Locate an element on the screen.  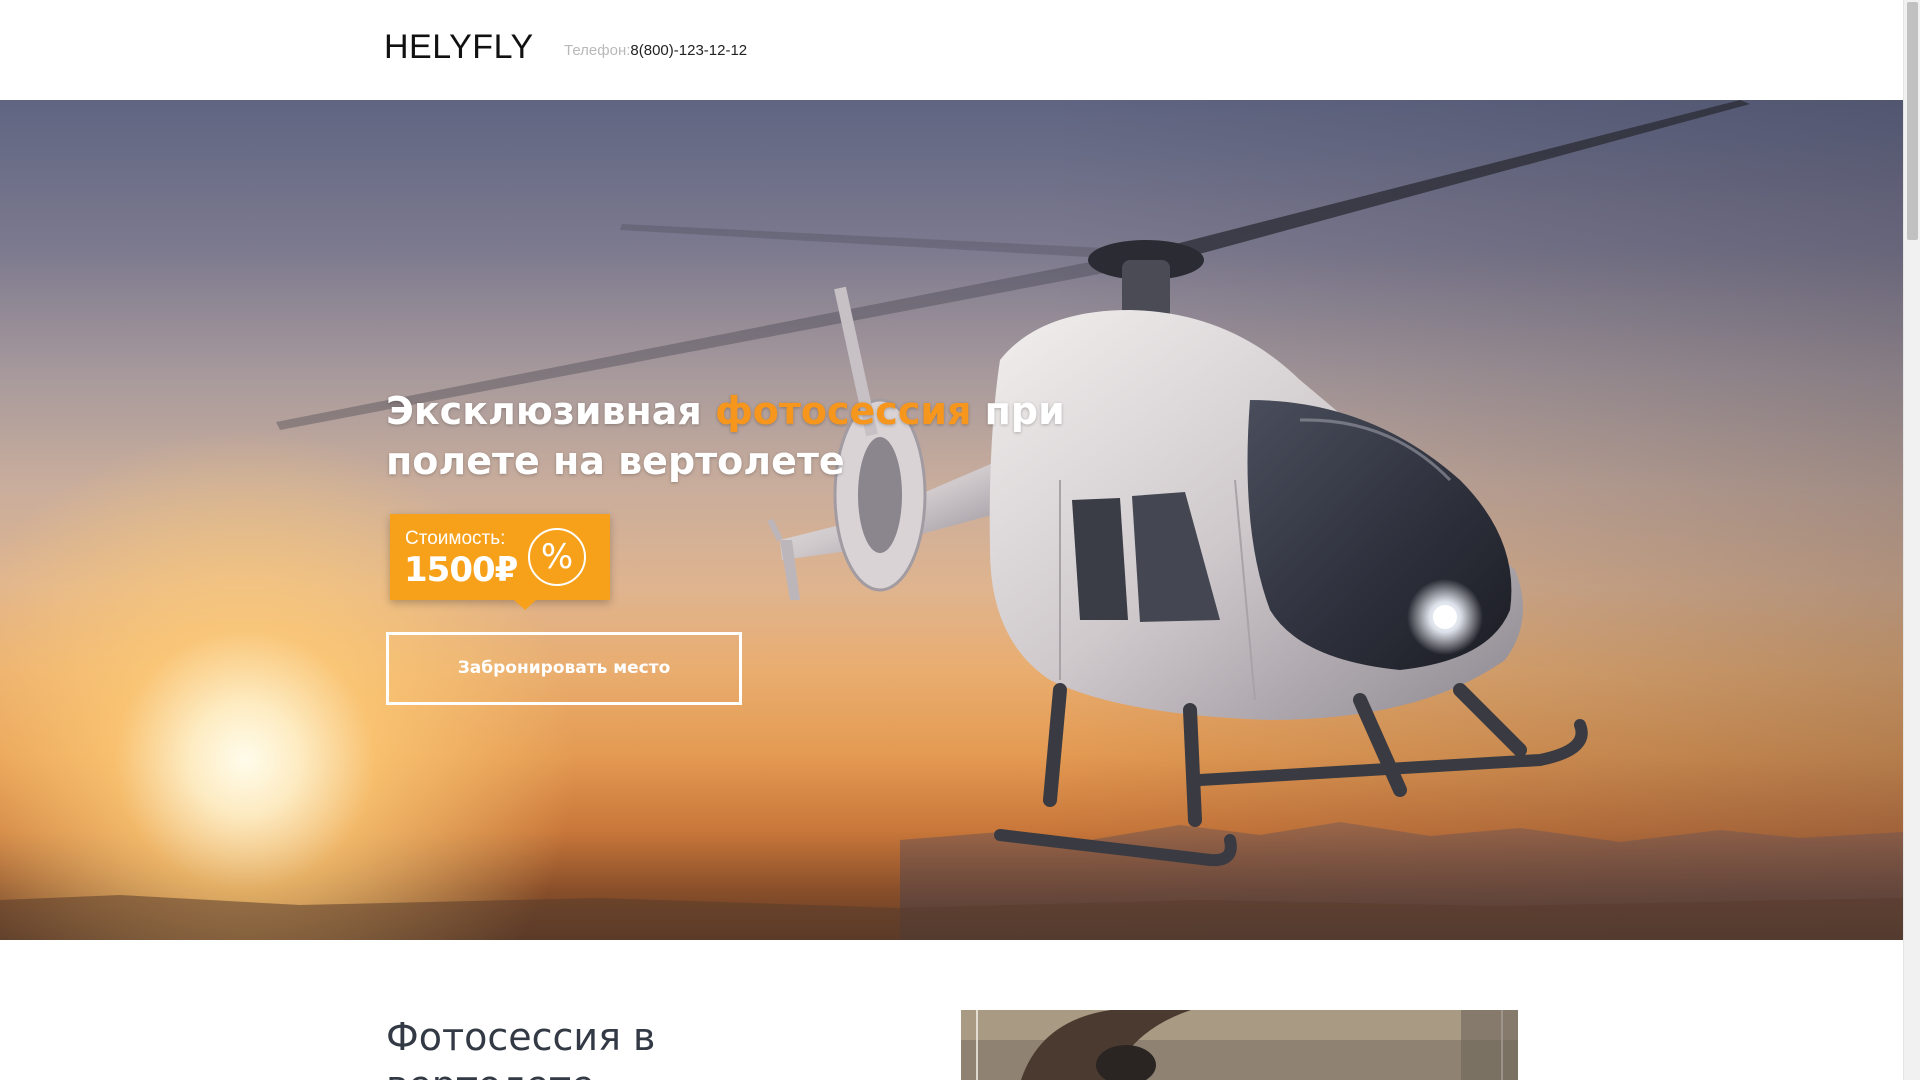
phone-label: Телефон: is located at coordinates (597, 50).